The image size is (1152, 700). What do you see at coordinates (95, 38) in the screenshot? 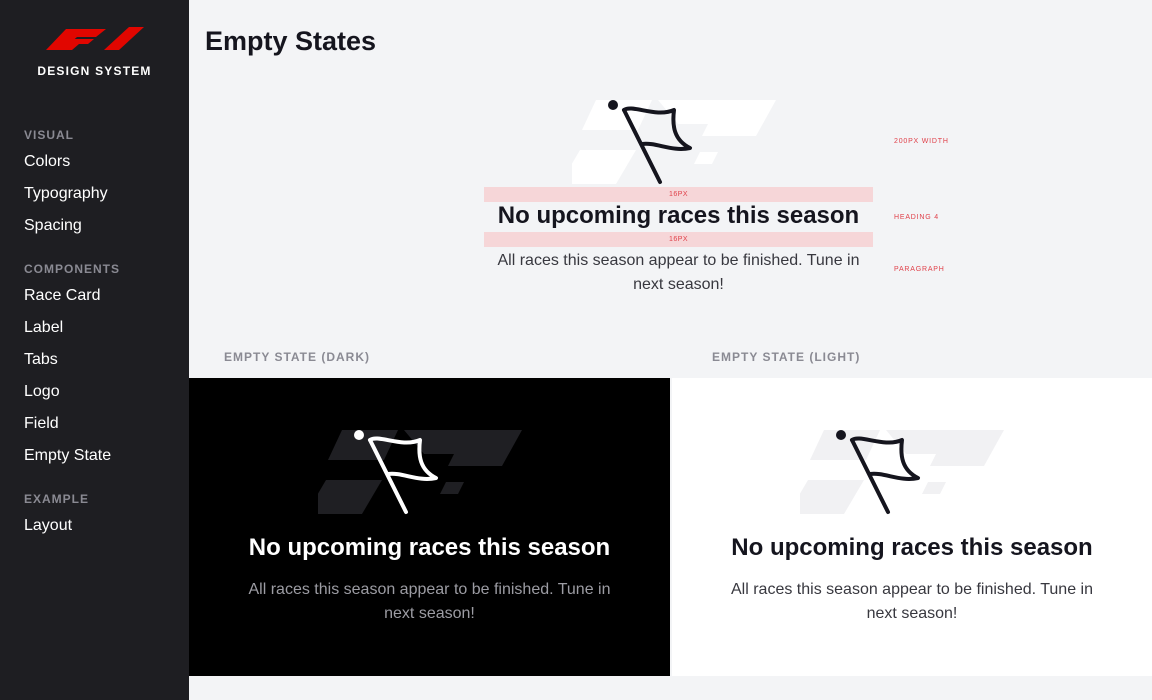
I see `f1-logo` at bounding box center [95, 38].